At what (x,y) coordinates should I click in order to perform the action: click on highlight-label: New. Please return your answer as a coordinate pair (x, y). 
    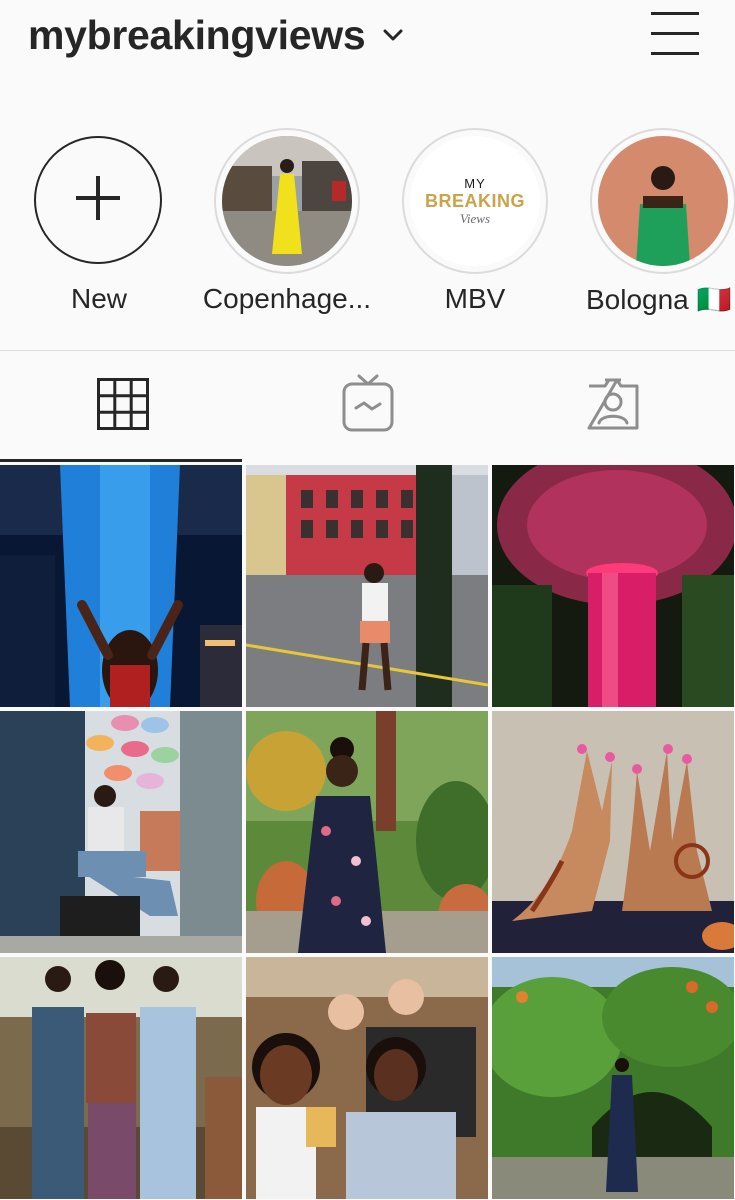
    Looking at the image, I should click on (98, 298).